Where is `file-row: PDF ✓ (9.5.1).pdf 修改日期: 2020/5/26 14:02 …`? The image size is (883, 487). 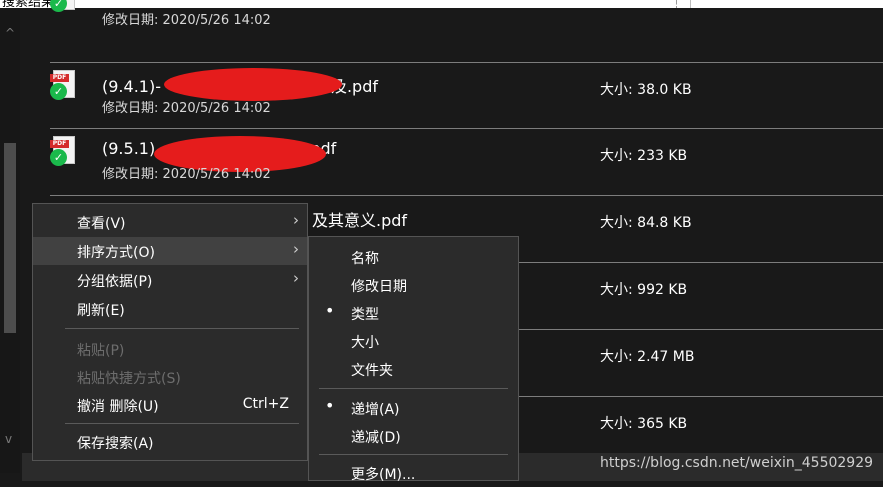
file-row: PDF ✓ (9.5.1).pdf 修改日期: 2020/5/26 14:02 … is located at coordinates (452, 161).